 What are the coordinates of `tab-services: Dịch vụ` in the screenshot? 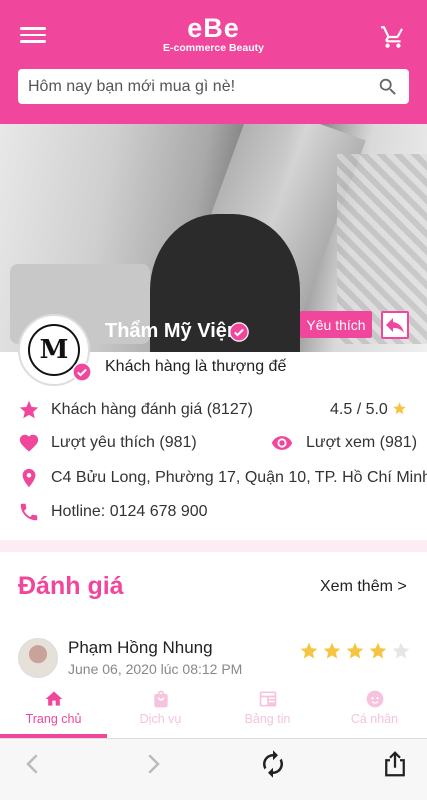 It's located at (160, 712).